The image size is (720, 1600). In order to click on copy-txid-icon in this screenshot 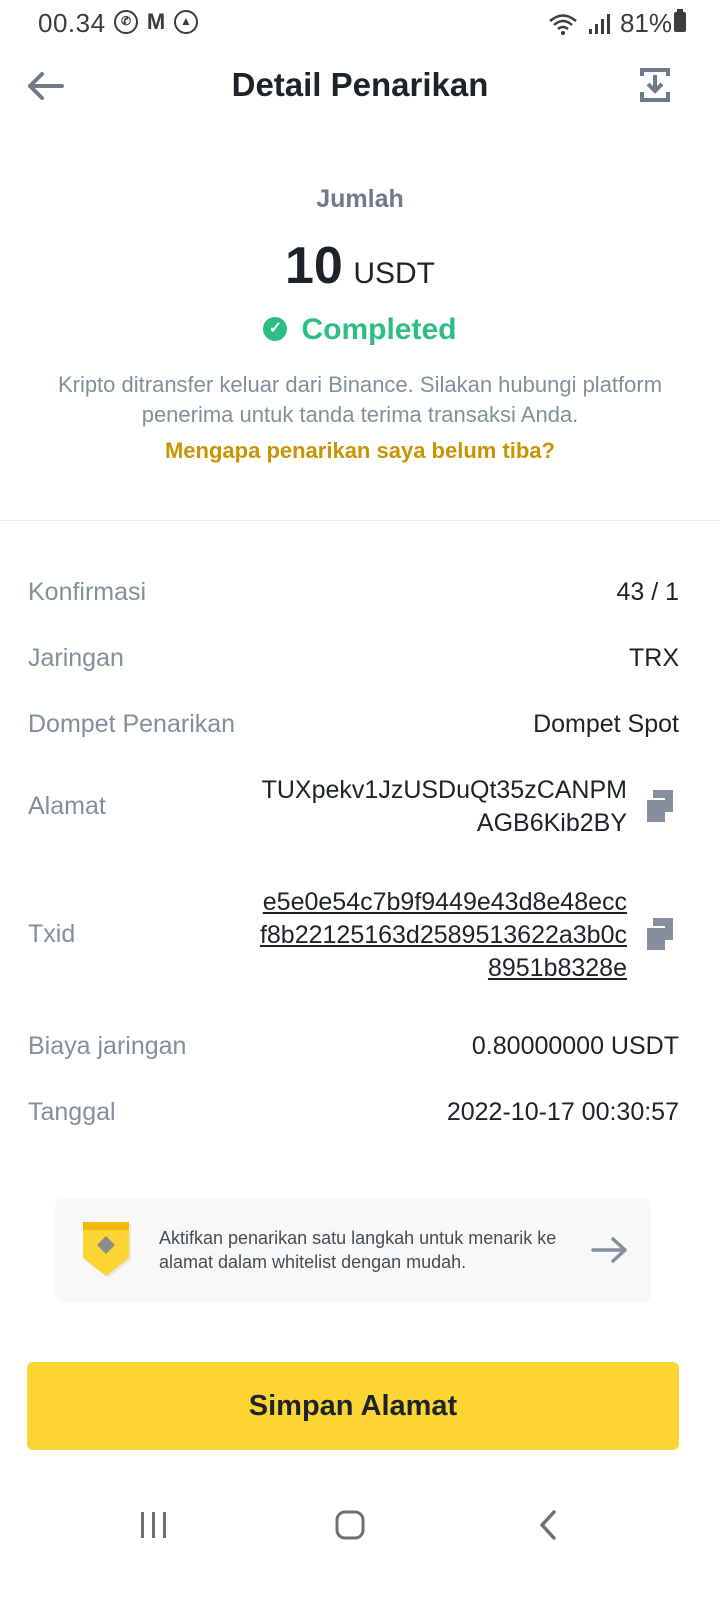, I will do `click(659, 934)`.